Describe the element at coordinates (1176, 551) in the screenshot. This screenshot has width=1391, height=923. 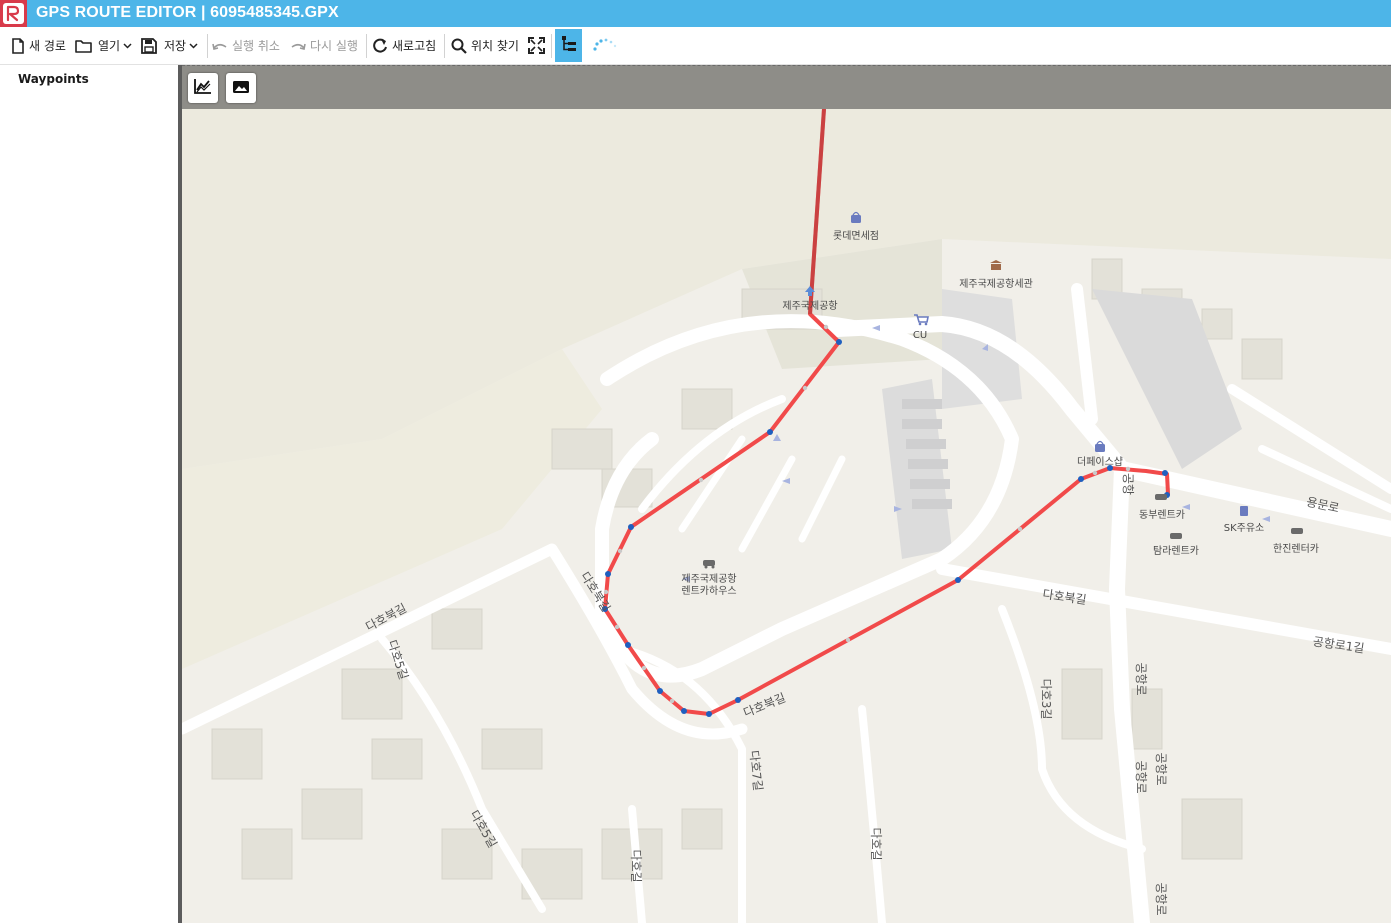
I see `poi-tamra-rentcar: 탐라렌트카` at that location.